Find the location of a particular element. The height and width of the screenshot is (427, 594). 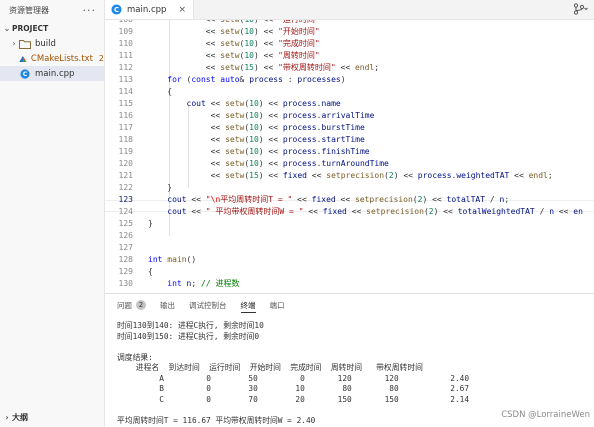

tab-terminal: 终端 is located at coordinates (248, 305).